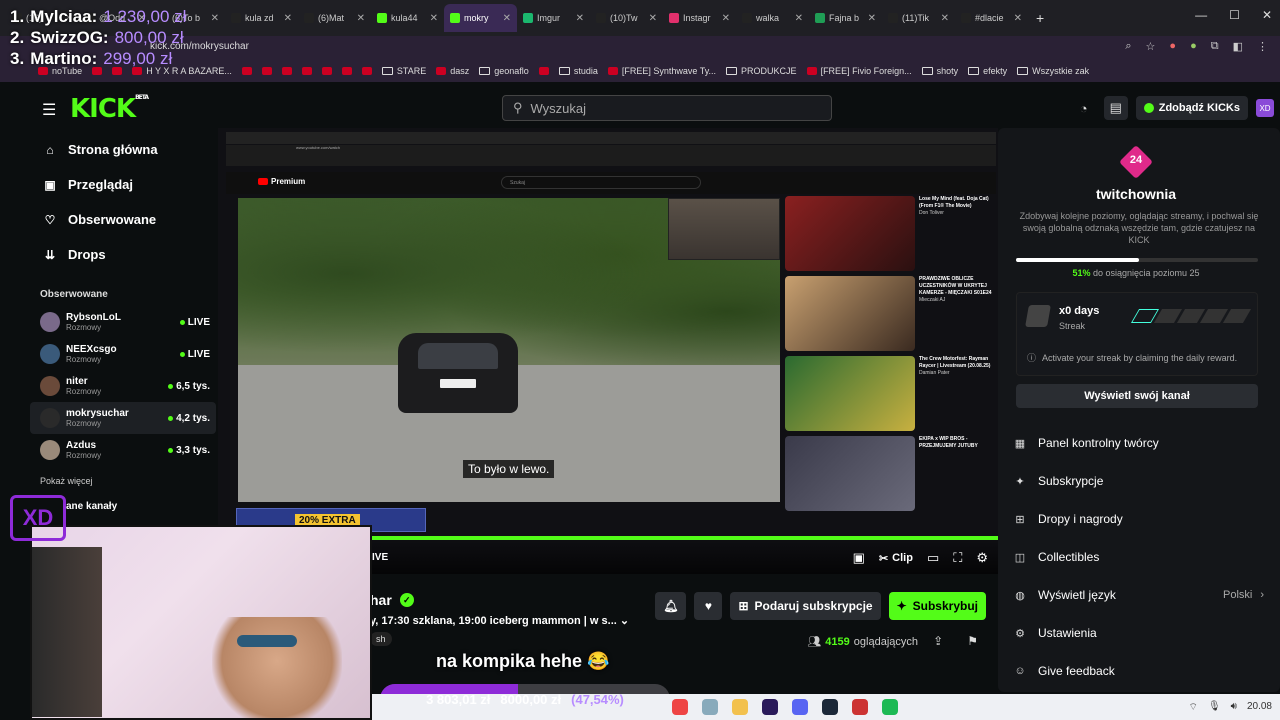 The image size is (1280, 720). I want to click on notification-icon: ◔, so click(1084, 108).